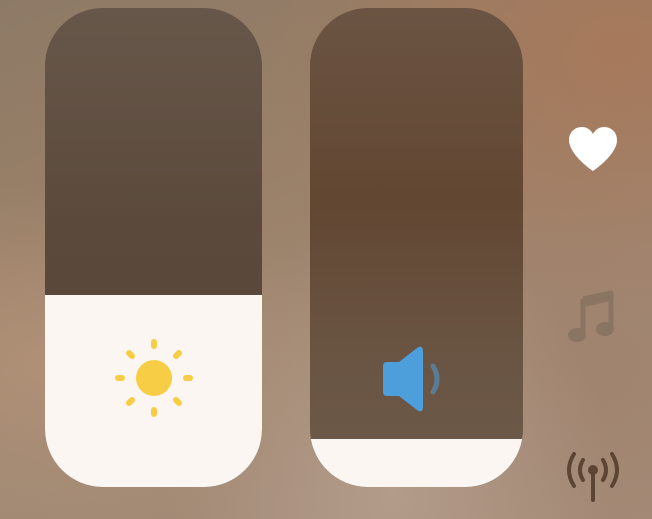 Image resolution: width=652 pixels, height=519 pixels. I want to click on music-note-icon, so click(591, 316).